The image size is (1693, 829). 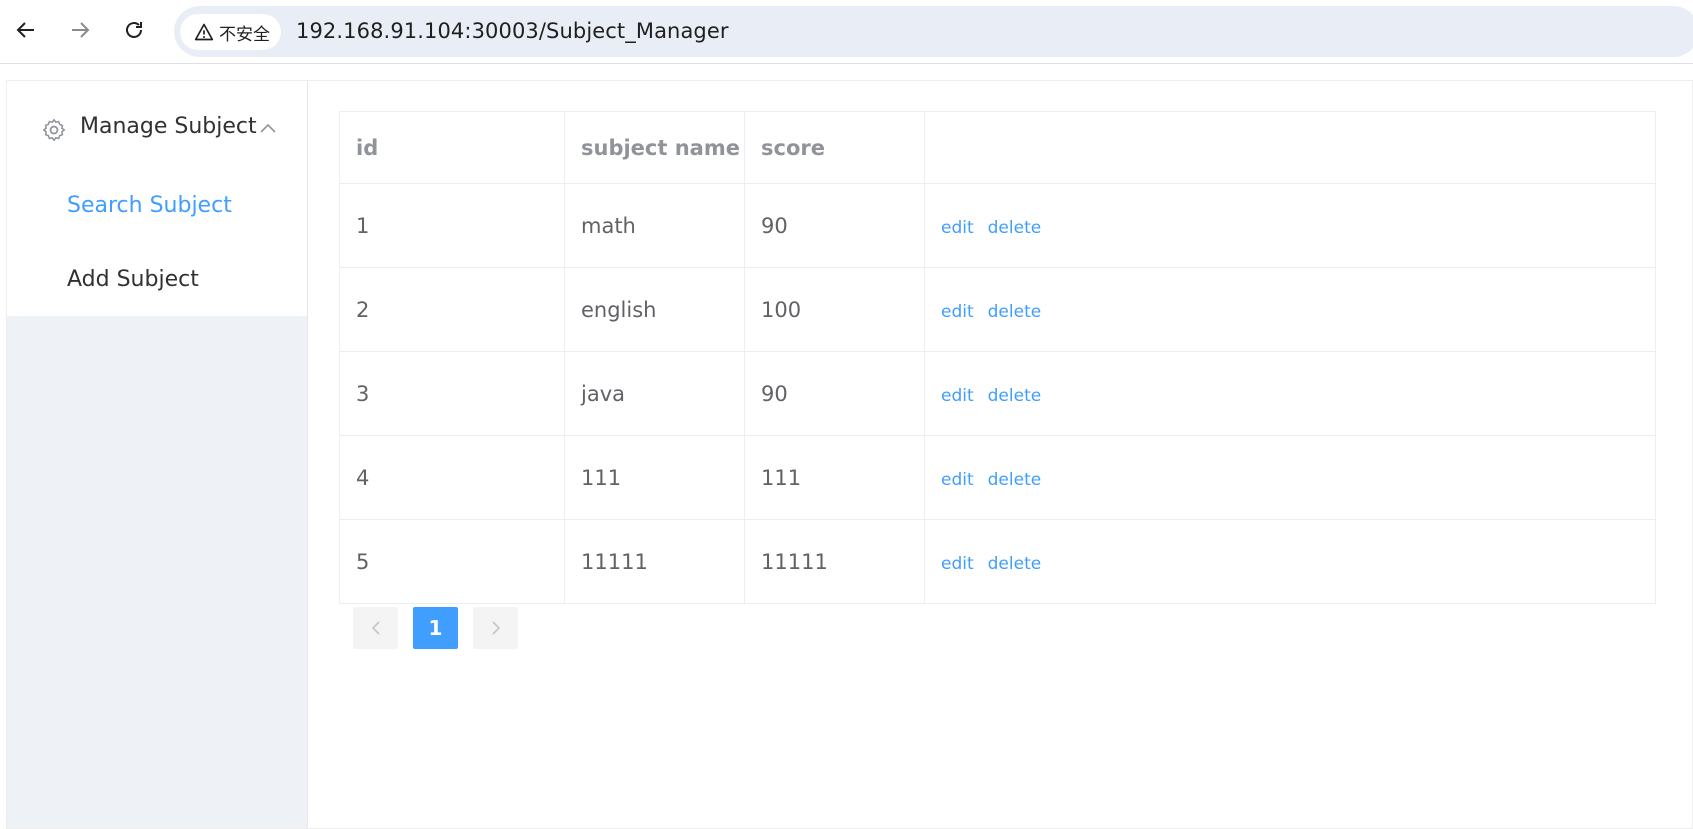 What do you see at coordinates (452, 309) in the screenshot?
I see `cell-id: 2` at bounding box center [452, 309].